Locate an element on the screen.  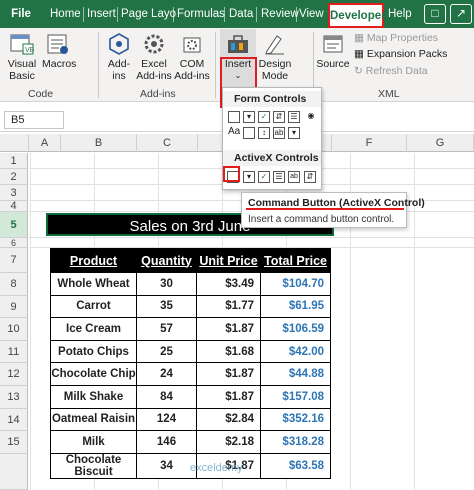
row-header: 12 is located at coordinates (14, 374).